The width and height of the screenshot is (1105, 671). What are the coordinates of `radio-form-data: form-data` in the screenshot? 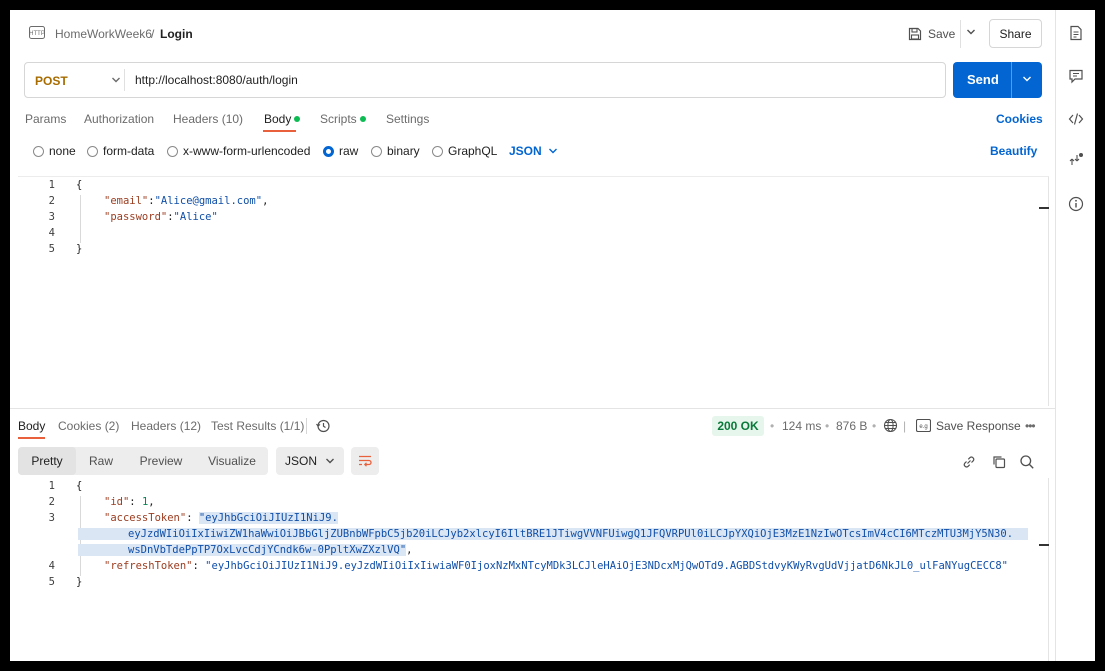 It's located at (120, 151).